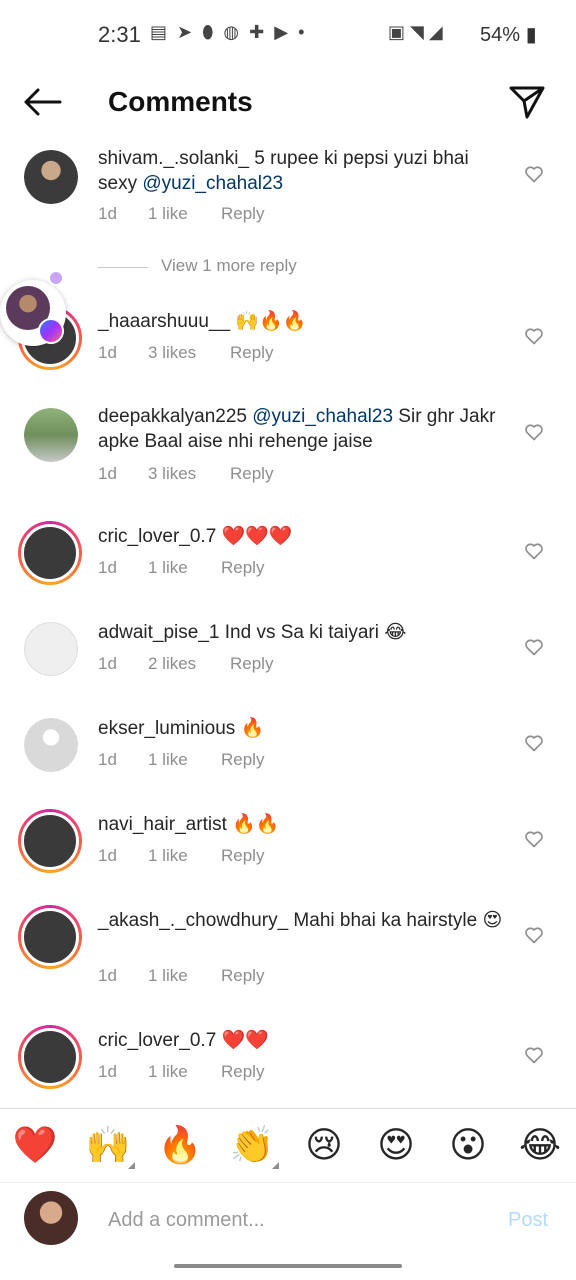  I want to click on comment-text: navi_hair_artist 🔥🔥, so click(189, 824).